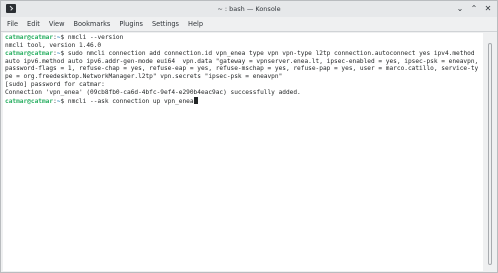 This screenshot has height=273, width=498. What do you see at coordinates (91, 24) in the screenshot?
I see `menu-bookmarks: Bookmarks` at bounding box center [91, 24].